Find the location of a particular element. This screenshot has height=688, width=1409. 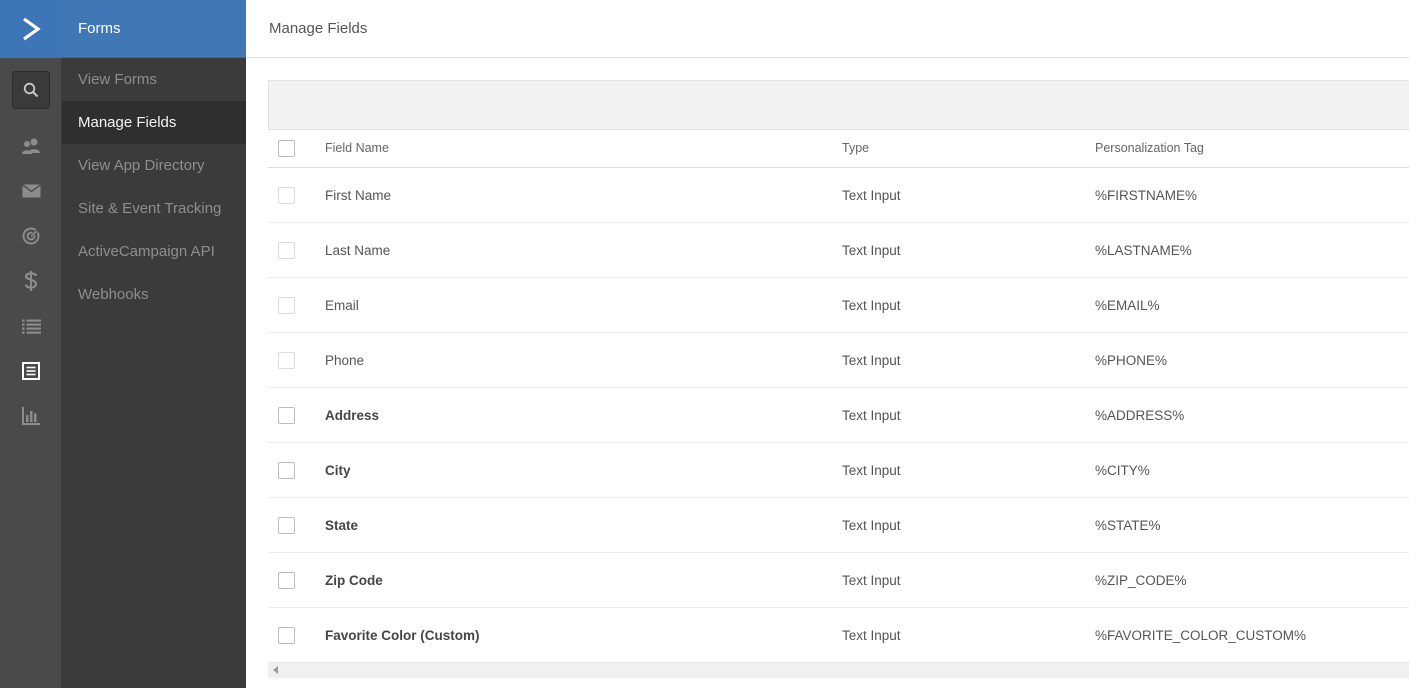

submenu-item-site-event-tracking: Site & Event Tracking is located at coordinates (154, 208).